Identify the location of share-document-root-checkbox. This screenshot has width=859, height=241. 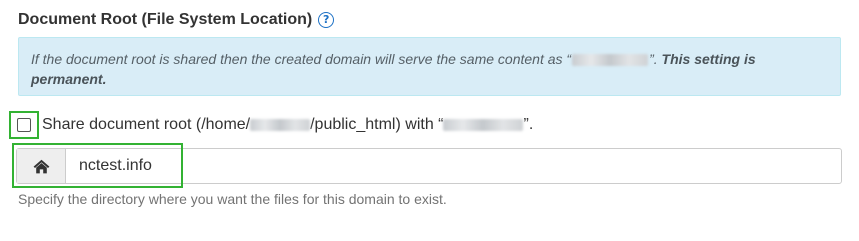
(24, 125).